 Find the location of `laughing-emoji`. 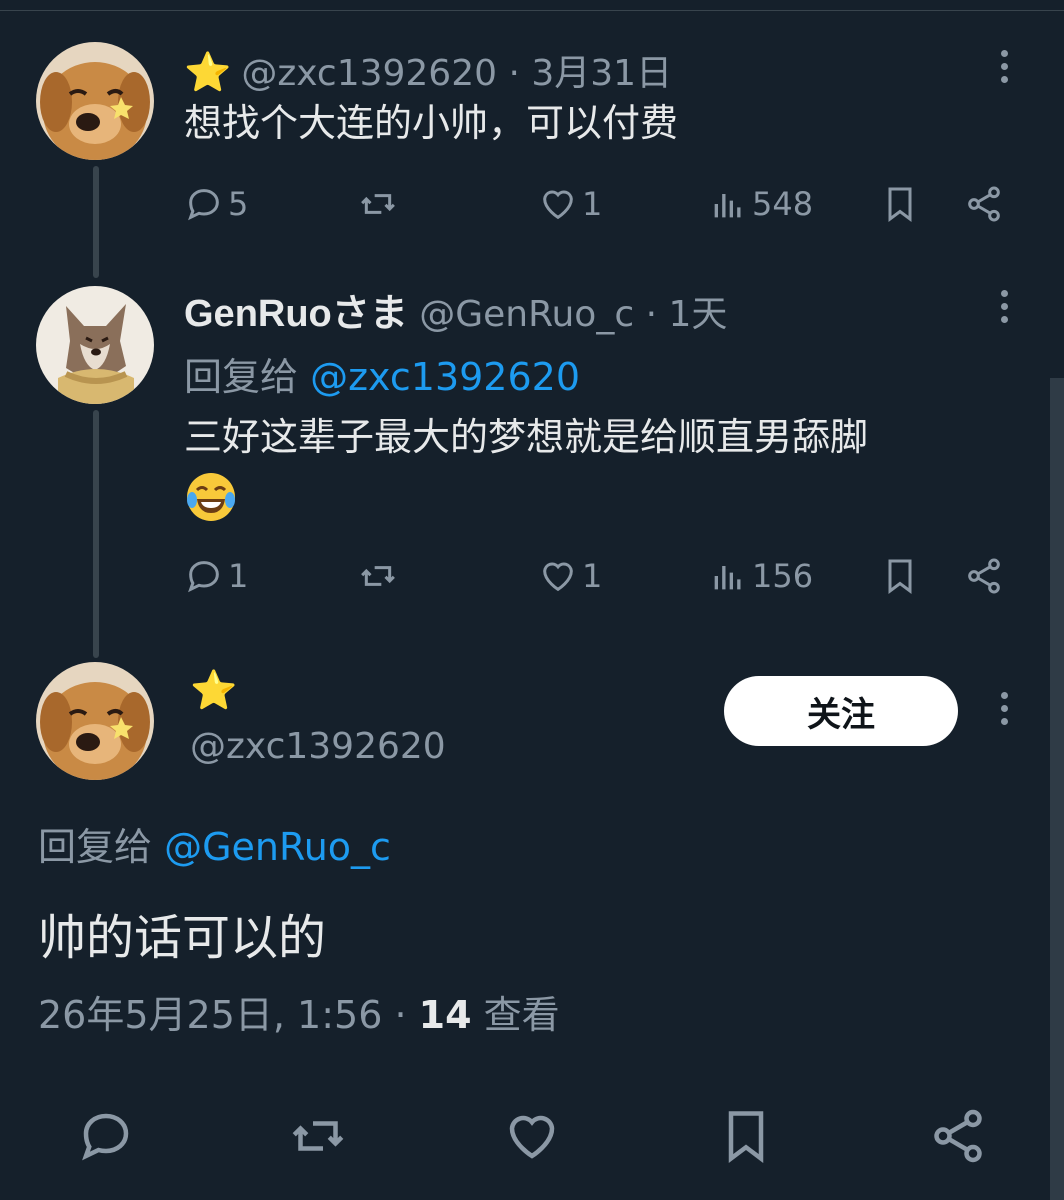

laughing-emoji is located at coordinates (211, 497).